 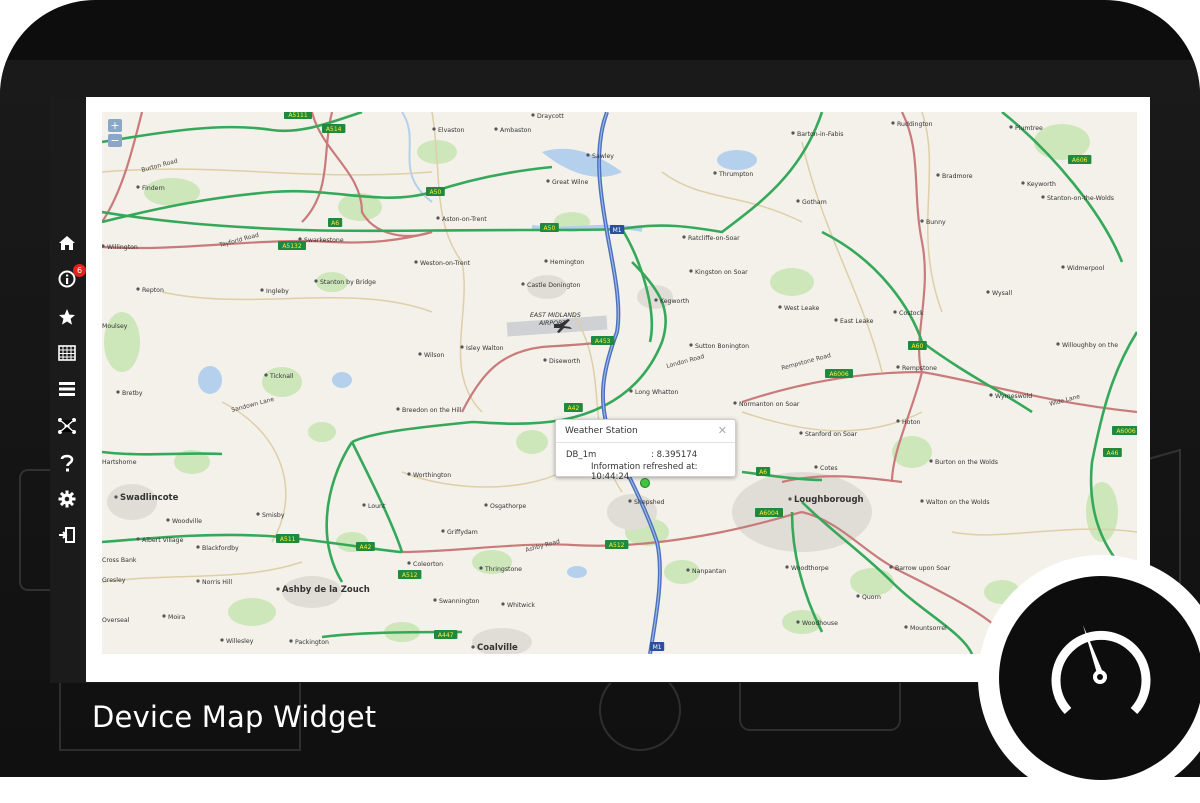 I want to click on logout-icon, so click(x=67, y=535).